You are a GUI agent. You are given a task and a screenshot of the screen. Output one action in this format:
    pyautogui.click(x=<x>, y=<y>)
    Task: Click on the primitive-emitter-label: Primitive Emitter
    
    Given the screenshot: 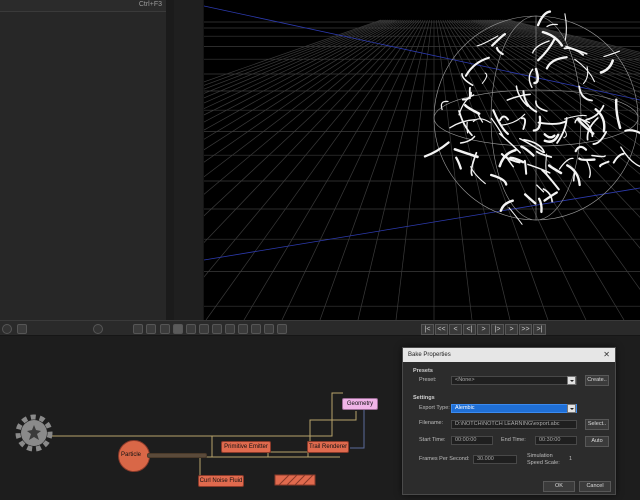 What is the action you would take?
    pyautogui.click(x=246, y=447)
    